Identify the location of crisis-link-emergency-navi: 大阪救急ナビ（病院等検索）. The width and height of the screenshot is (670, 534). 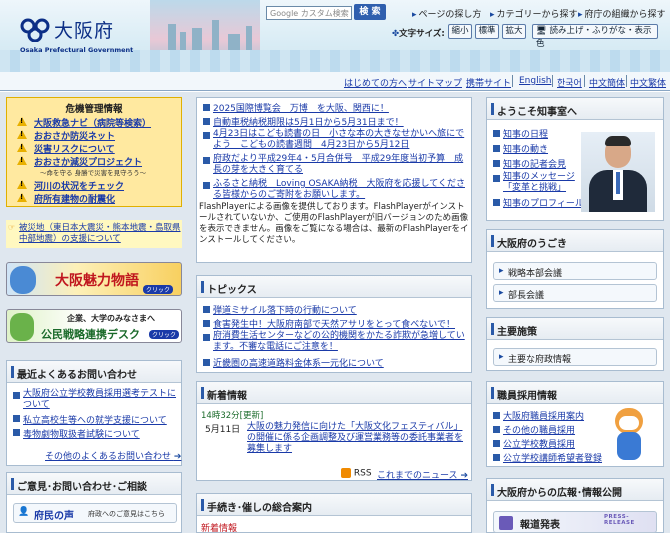
(92, 122).